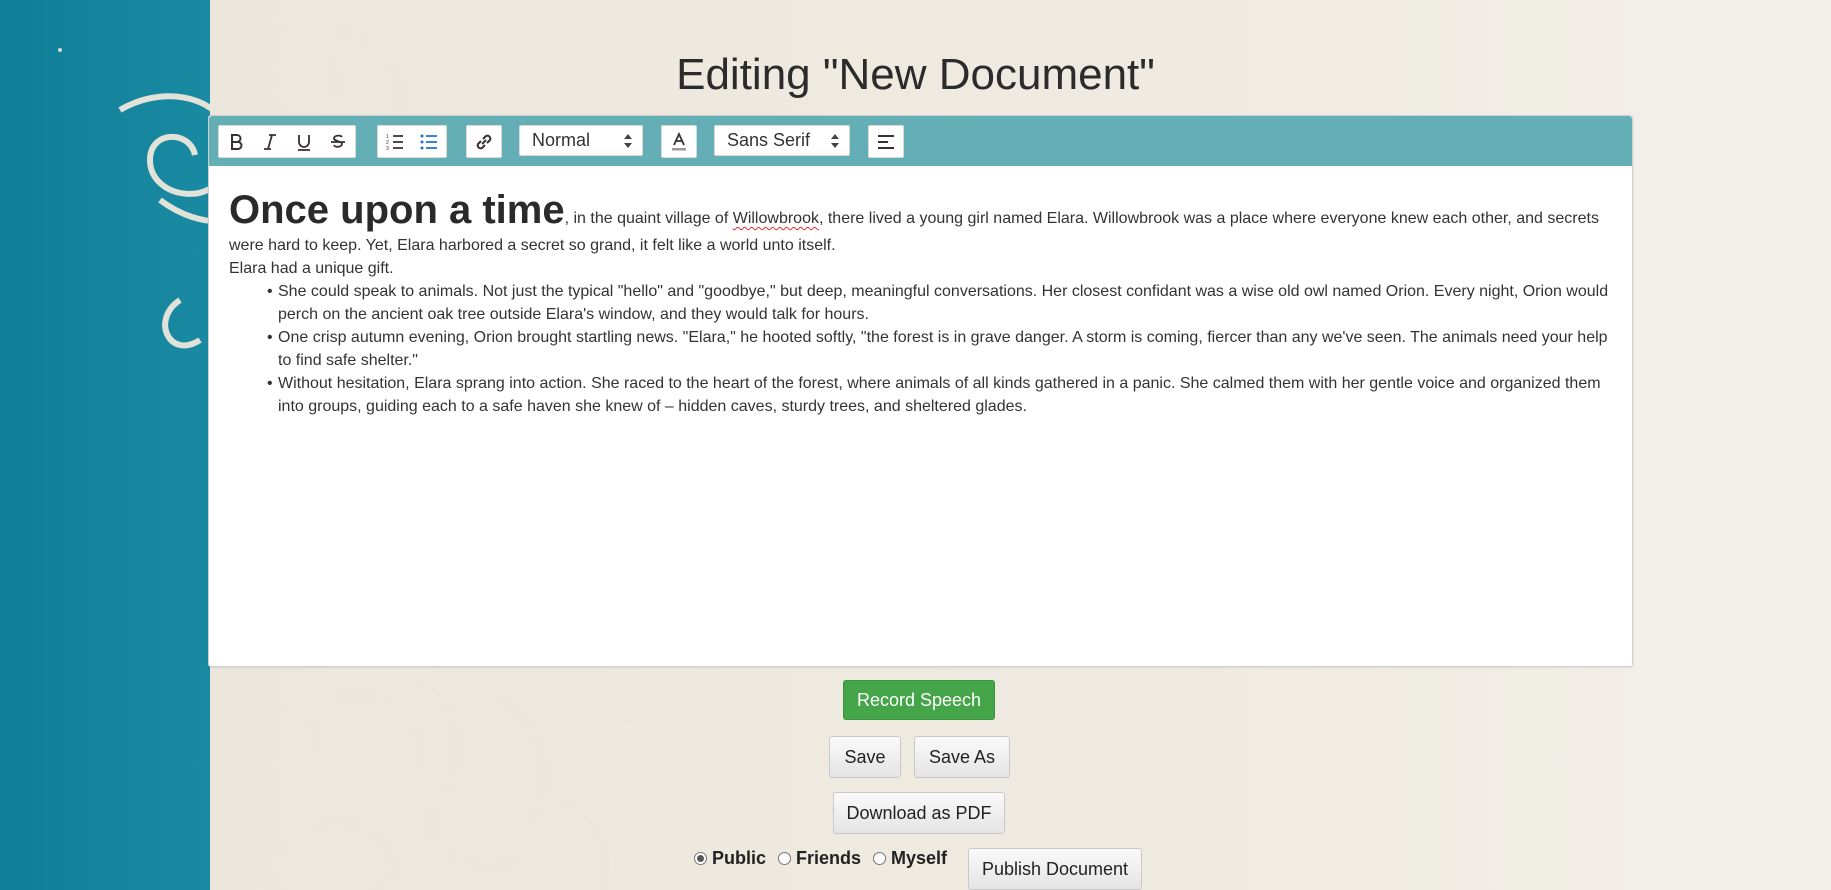 This screenshot has height=890, width=1831. I want to click on strikethrough-button, so click(338, 141).